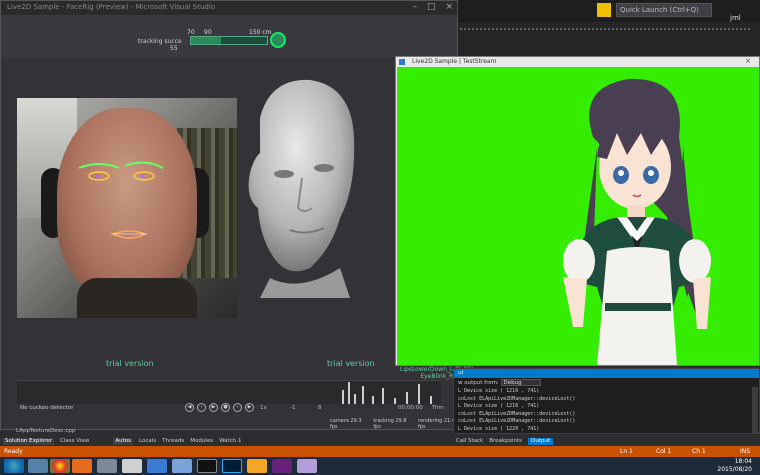 This screenshot has height=475, width=760. I want to click on trim-button: Trim, so click(438, 408).